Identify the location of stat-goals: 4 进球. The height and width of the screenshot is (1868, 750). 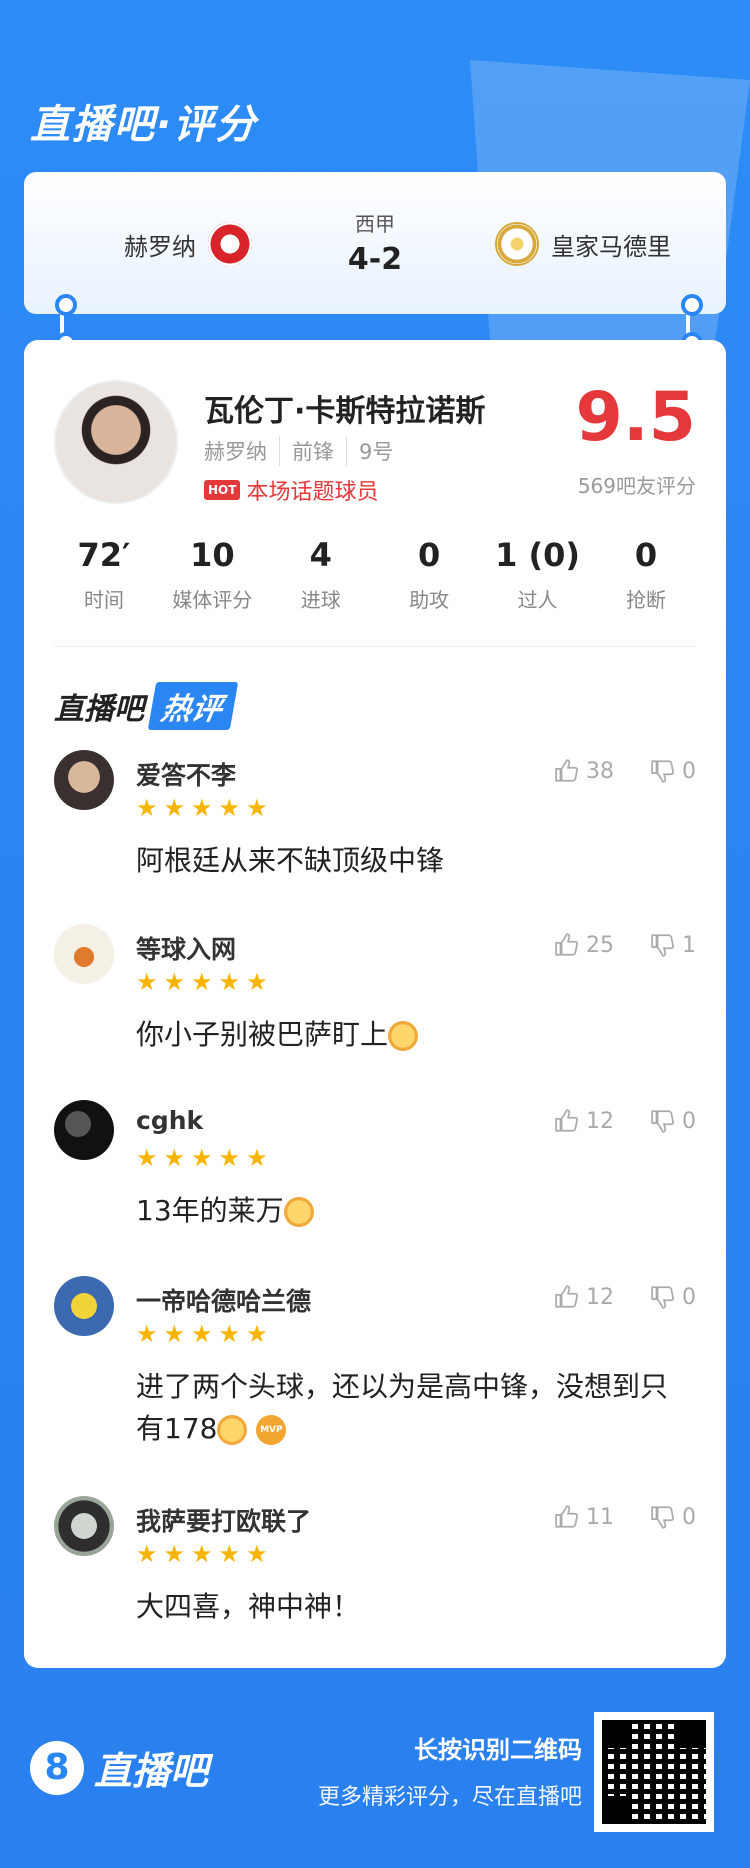
(321, 574).